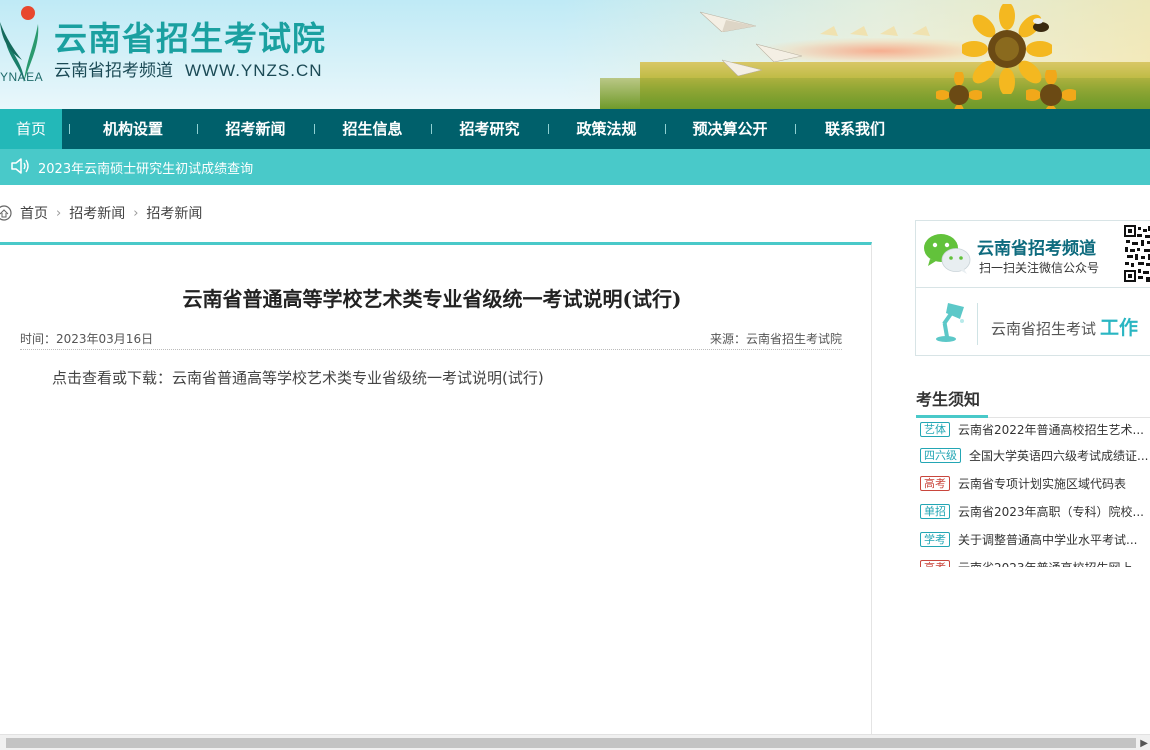 The width and height of the screenshot is (1150, 750). What do you see at coordinates (97, 213) in the screenshot?
I see `breadcrumb-category: 招考新闻` at bounding box center [97, 213].